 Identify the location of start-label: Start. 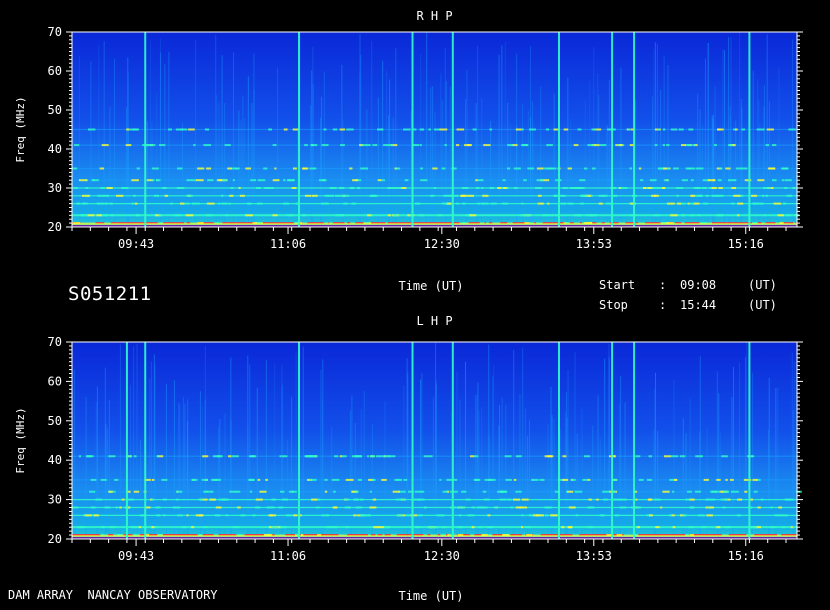
(617, 285).